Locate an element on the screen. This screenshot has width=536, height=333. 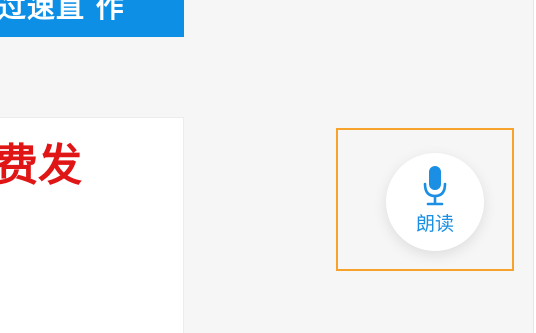
top-banner: 过速直 作 is located at coordinates (92, 18).